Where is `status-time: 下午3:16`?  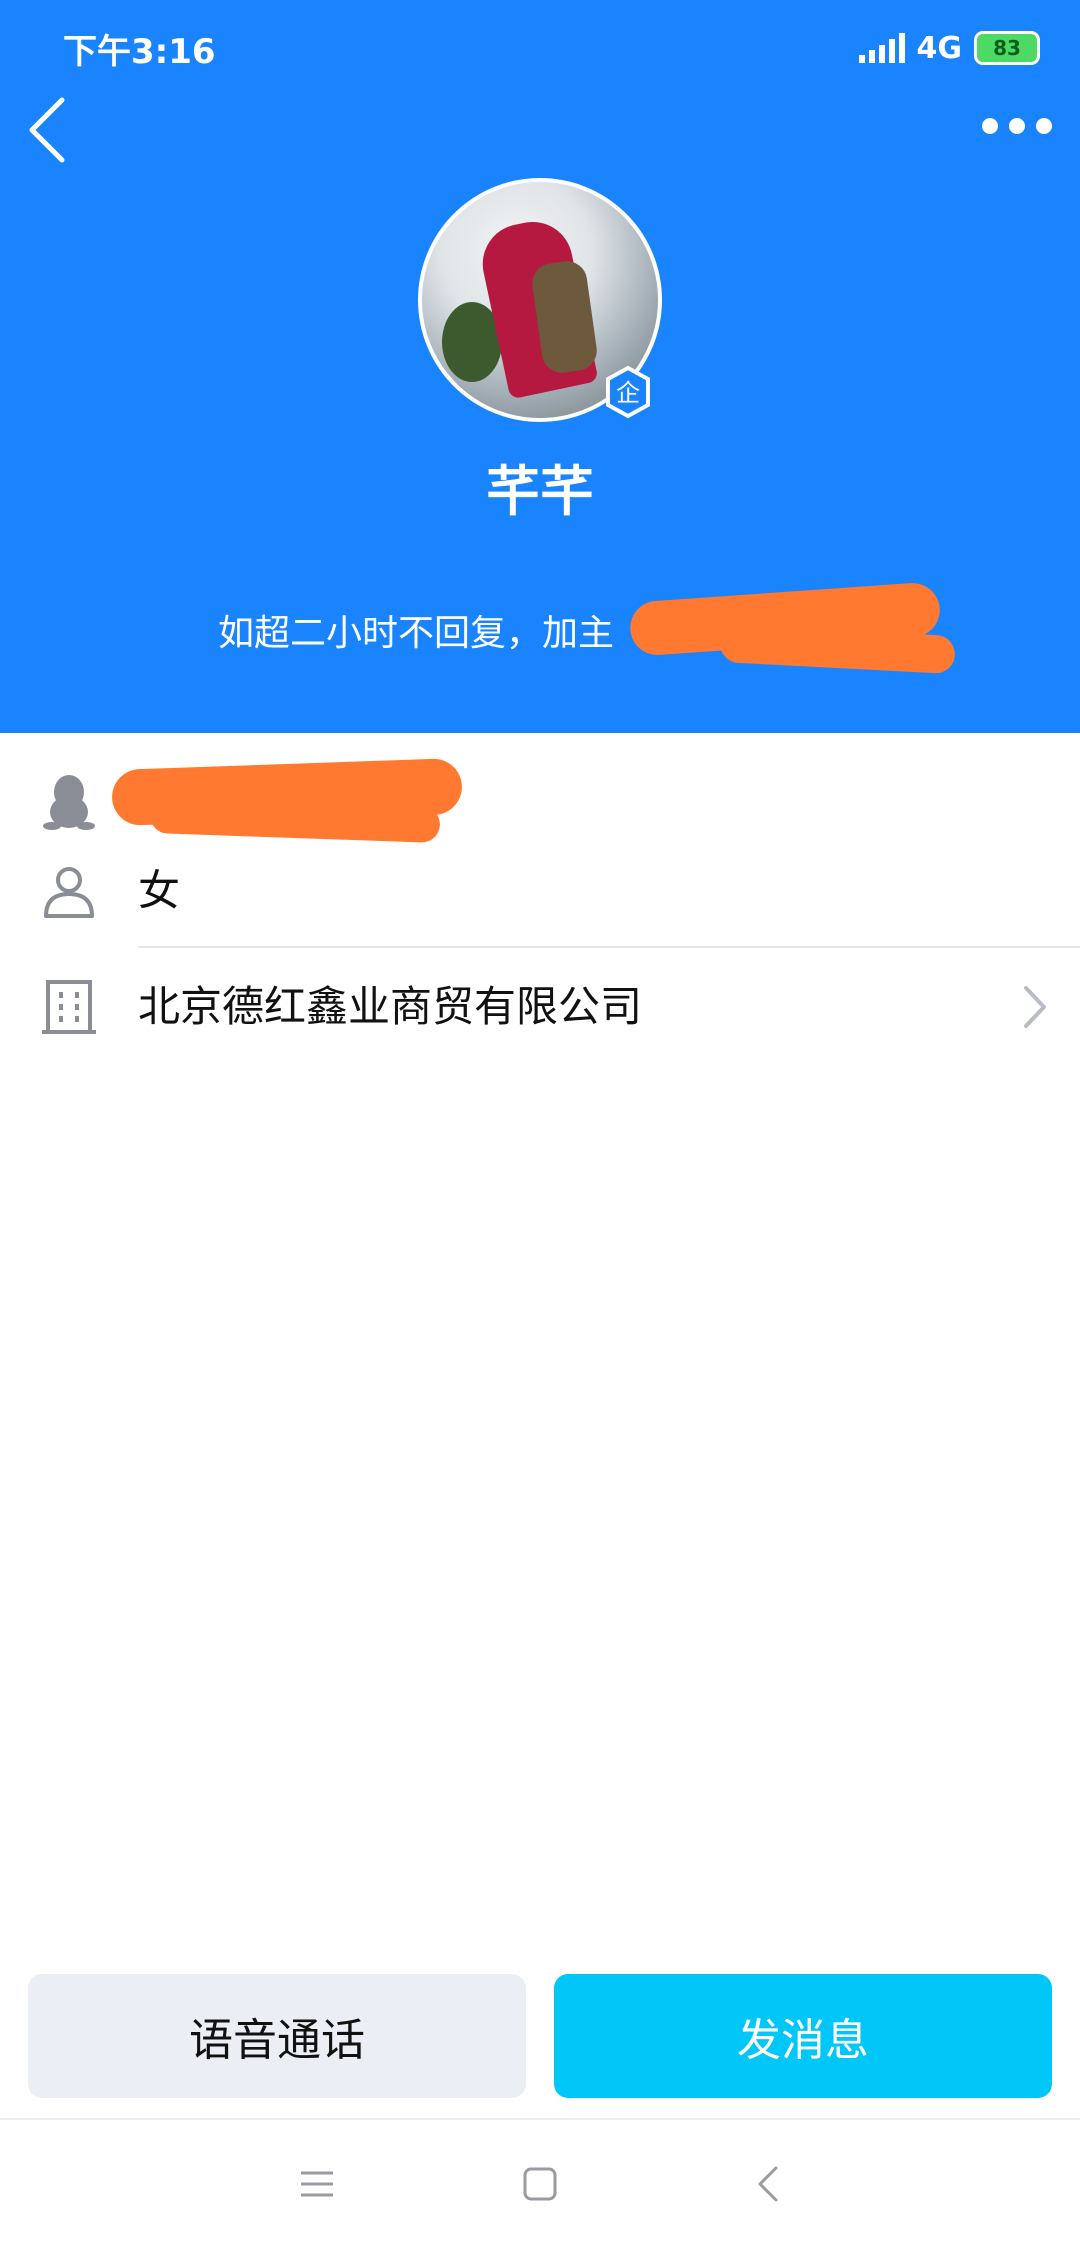
status-time: 下午3:16 is located at coordinates (139, 52).